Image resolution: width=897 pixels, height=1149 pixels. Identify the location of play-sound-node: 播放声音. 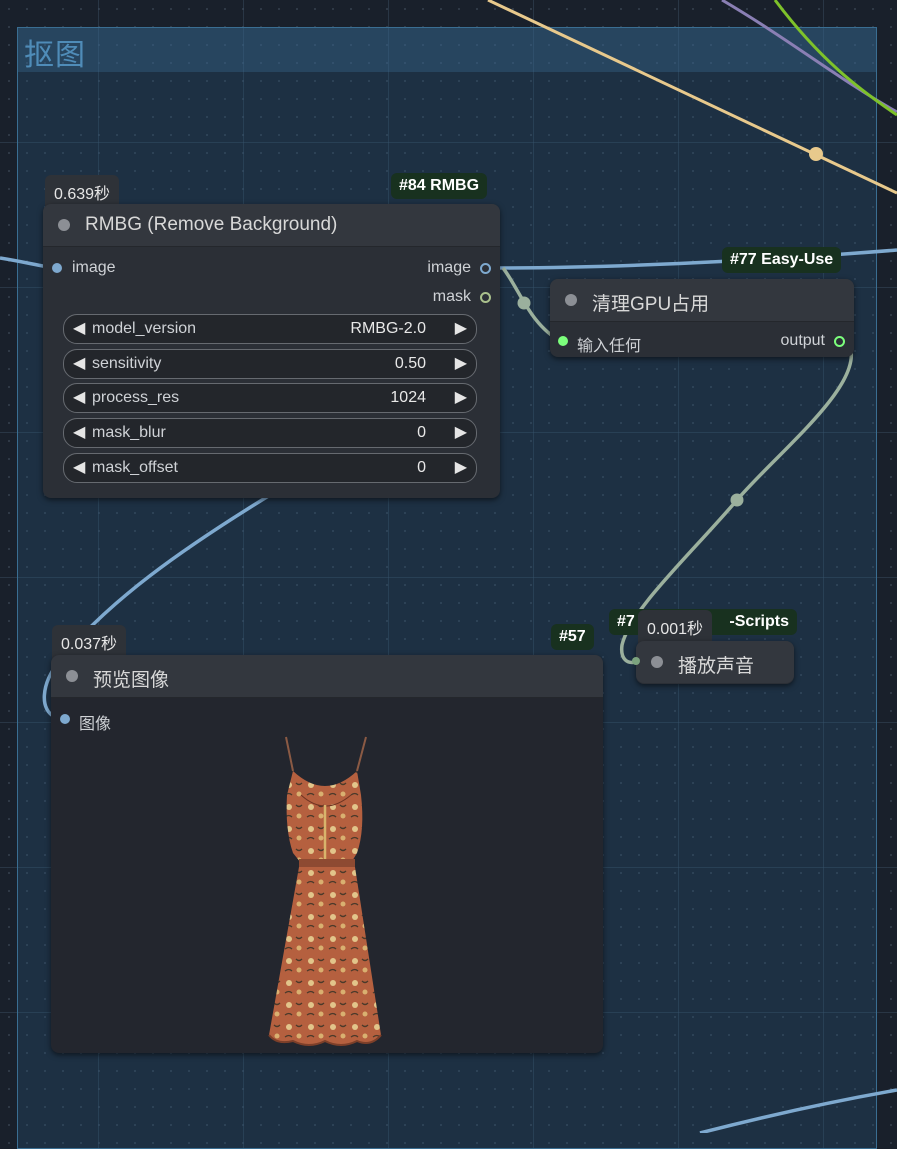
(715, 662).